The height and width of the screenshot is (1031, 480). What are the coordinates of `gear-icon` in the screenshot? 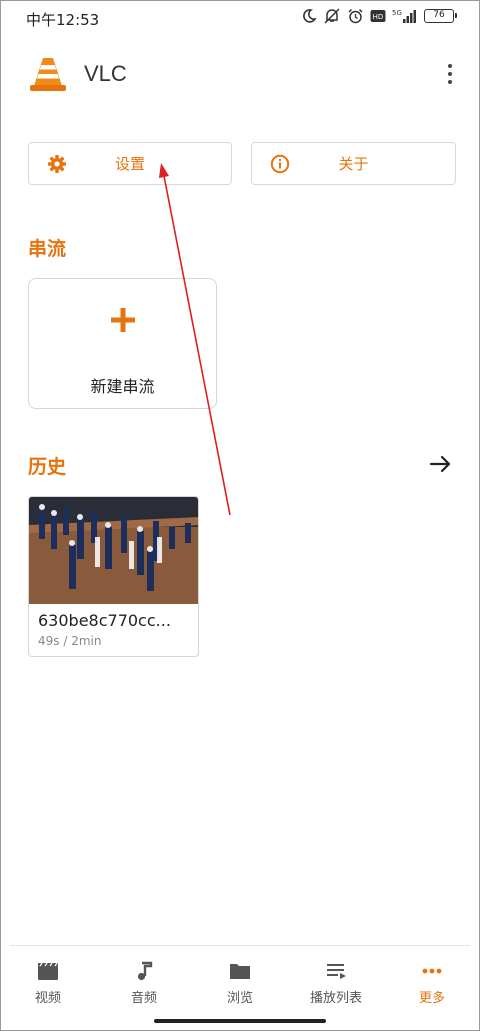 It's located at (57, 164).